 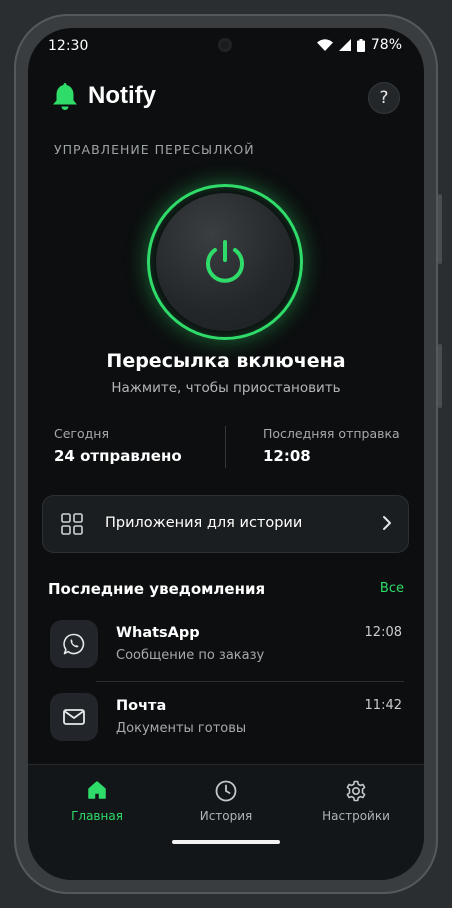 What do you see at coordinates (181, 728) in the screenshot?
I see `notification-message: Документы готовы` at bounding box center [181, 728].